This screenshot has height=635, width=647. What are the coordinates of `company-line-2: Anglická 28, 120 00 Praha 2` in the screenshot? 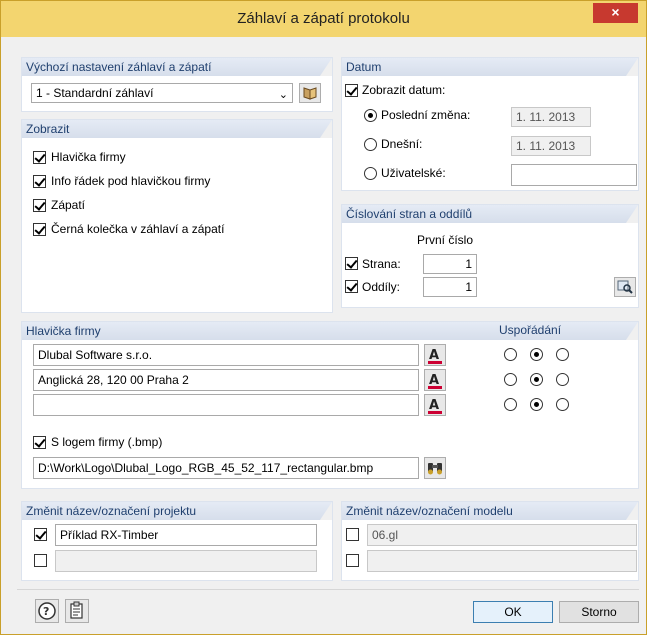 It's located at (226, 380).